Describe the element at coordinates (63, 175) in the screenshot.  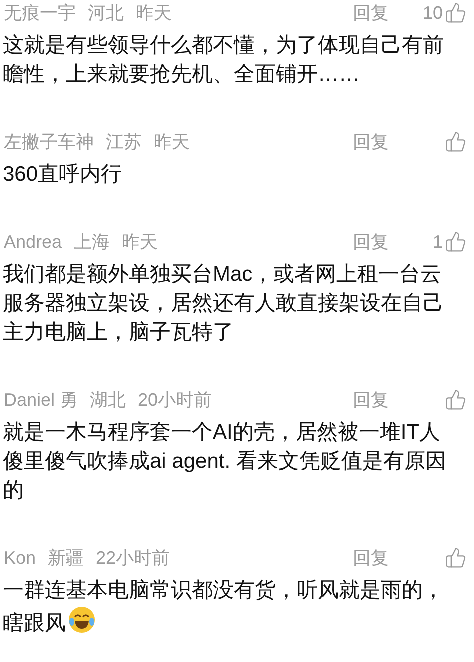
I see `comment-text: 360直呼内行` at that location.